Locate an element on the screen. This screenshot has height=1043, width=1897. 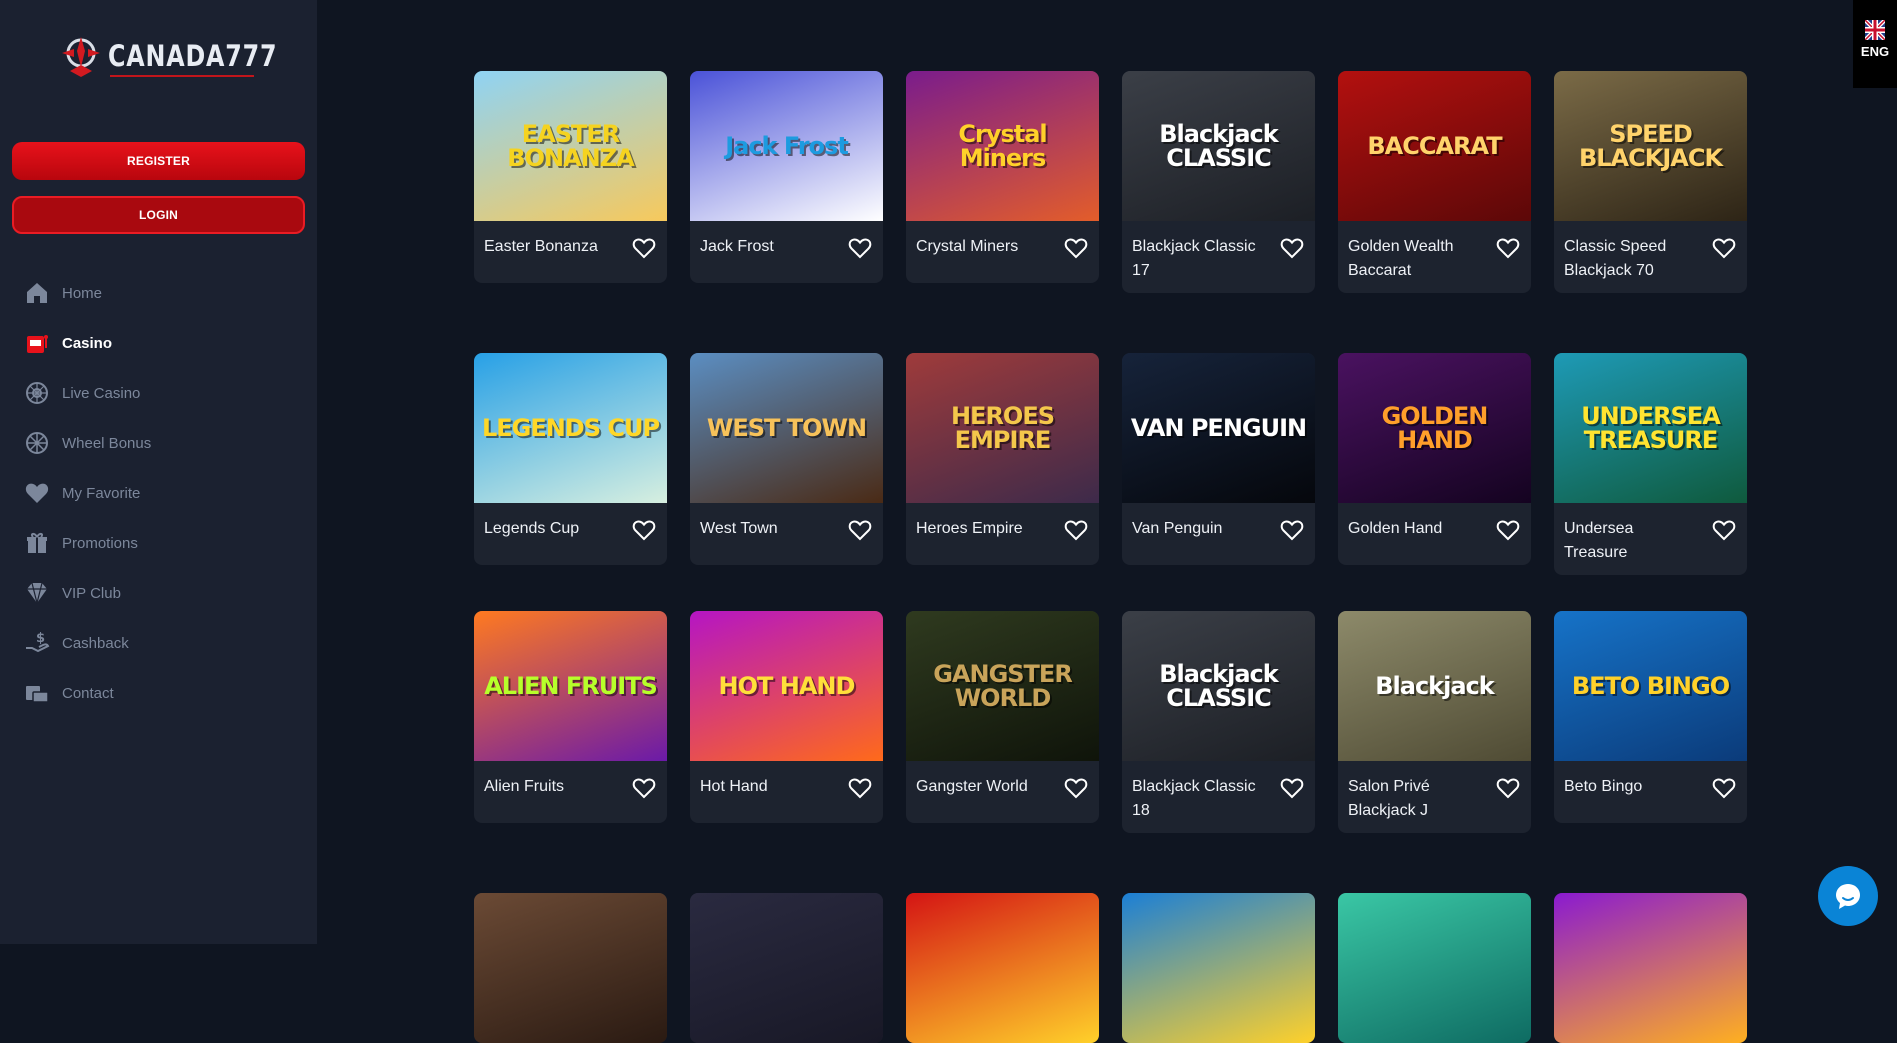
game-card: WEST TOWN West Town is located at coordinates (786, 459).